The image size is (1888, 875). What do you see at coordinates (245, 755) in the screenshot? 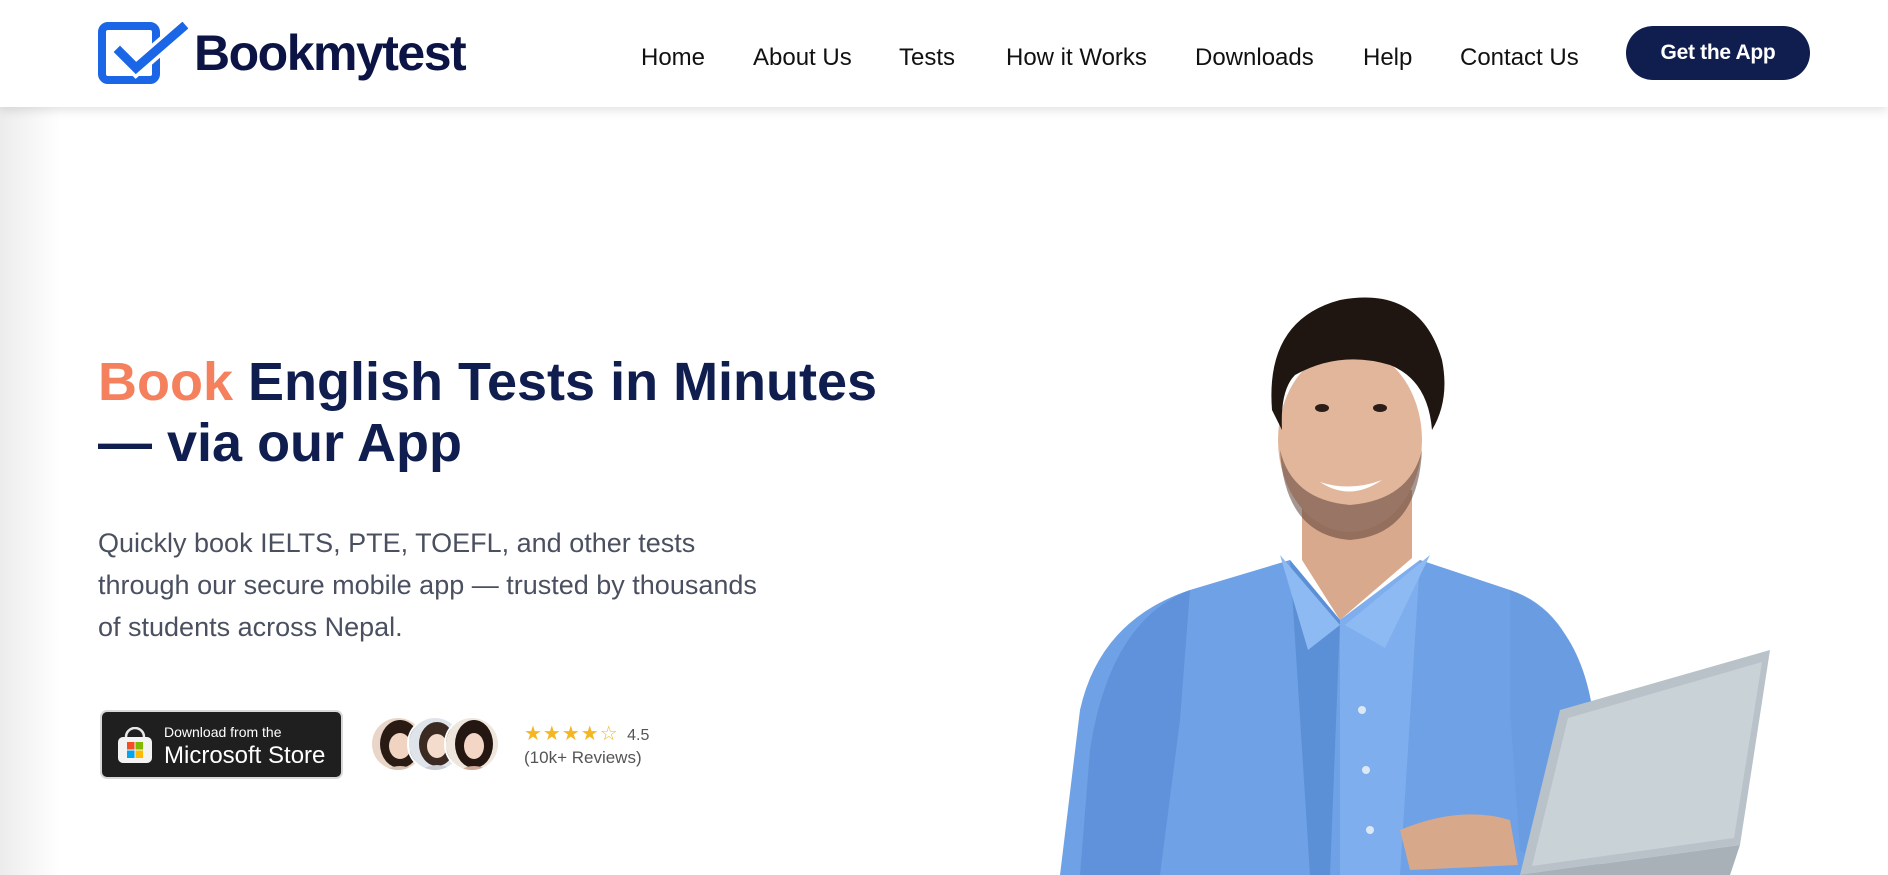
I see `store-badge-big-text: Microsoft Store` at bounding box center [245, 755].